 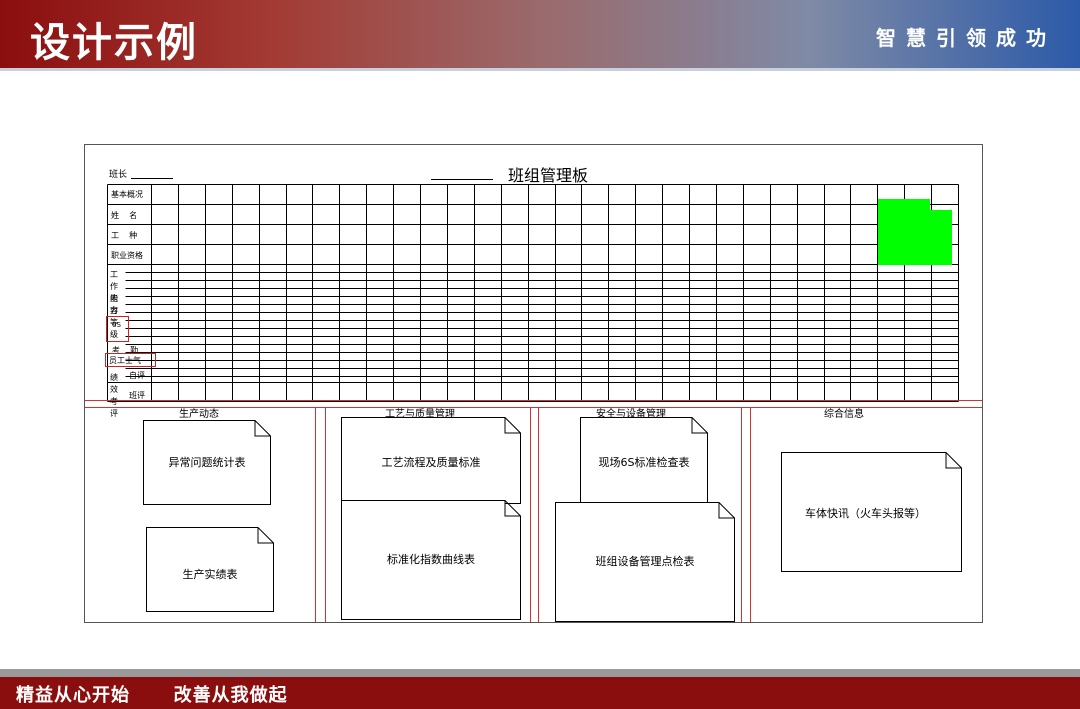 What do you see at coordinates (127, 255) in the screenshot?
I see `row-label-qualification: 职业资格` at bounding box center [127, 255].